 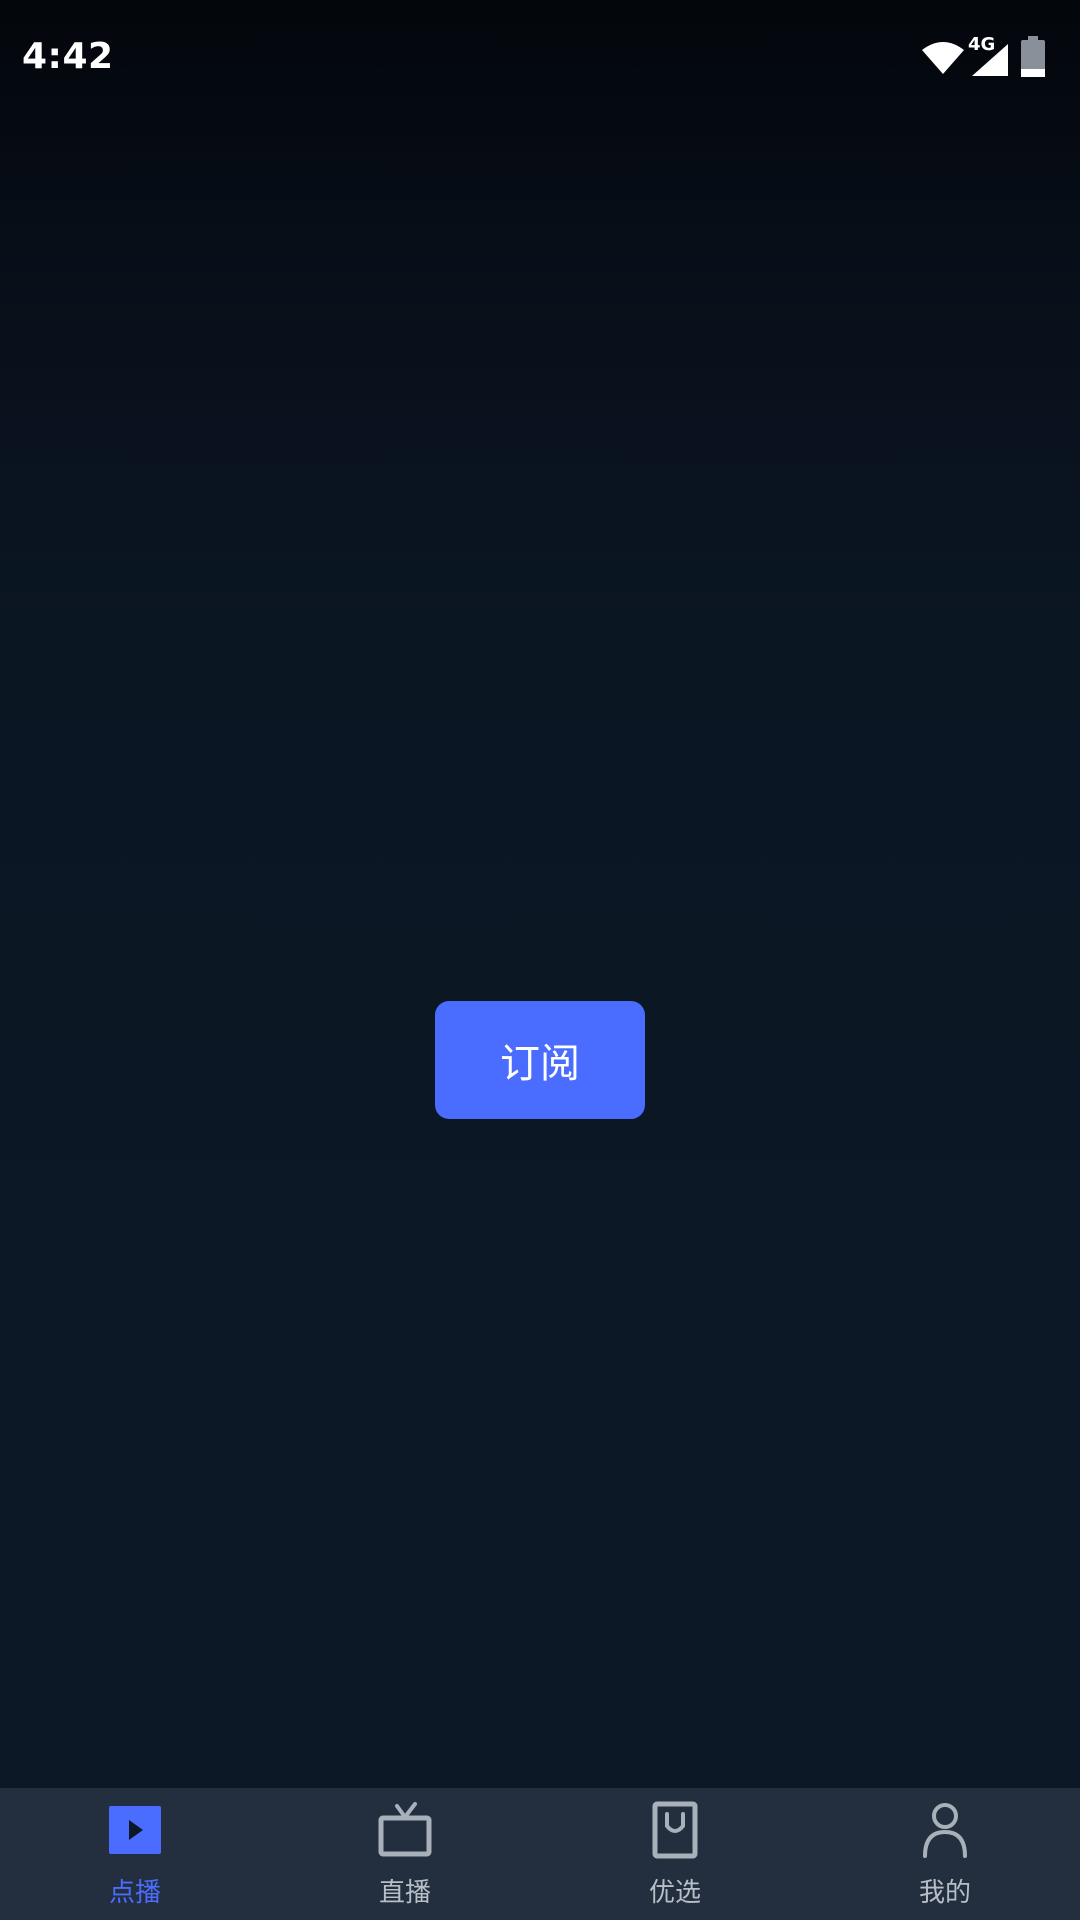 I want to click on nav-item-mine: 我的, so click(x=945, y=1854).